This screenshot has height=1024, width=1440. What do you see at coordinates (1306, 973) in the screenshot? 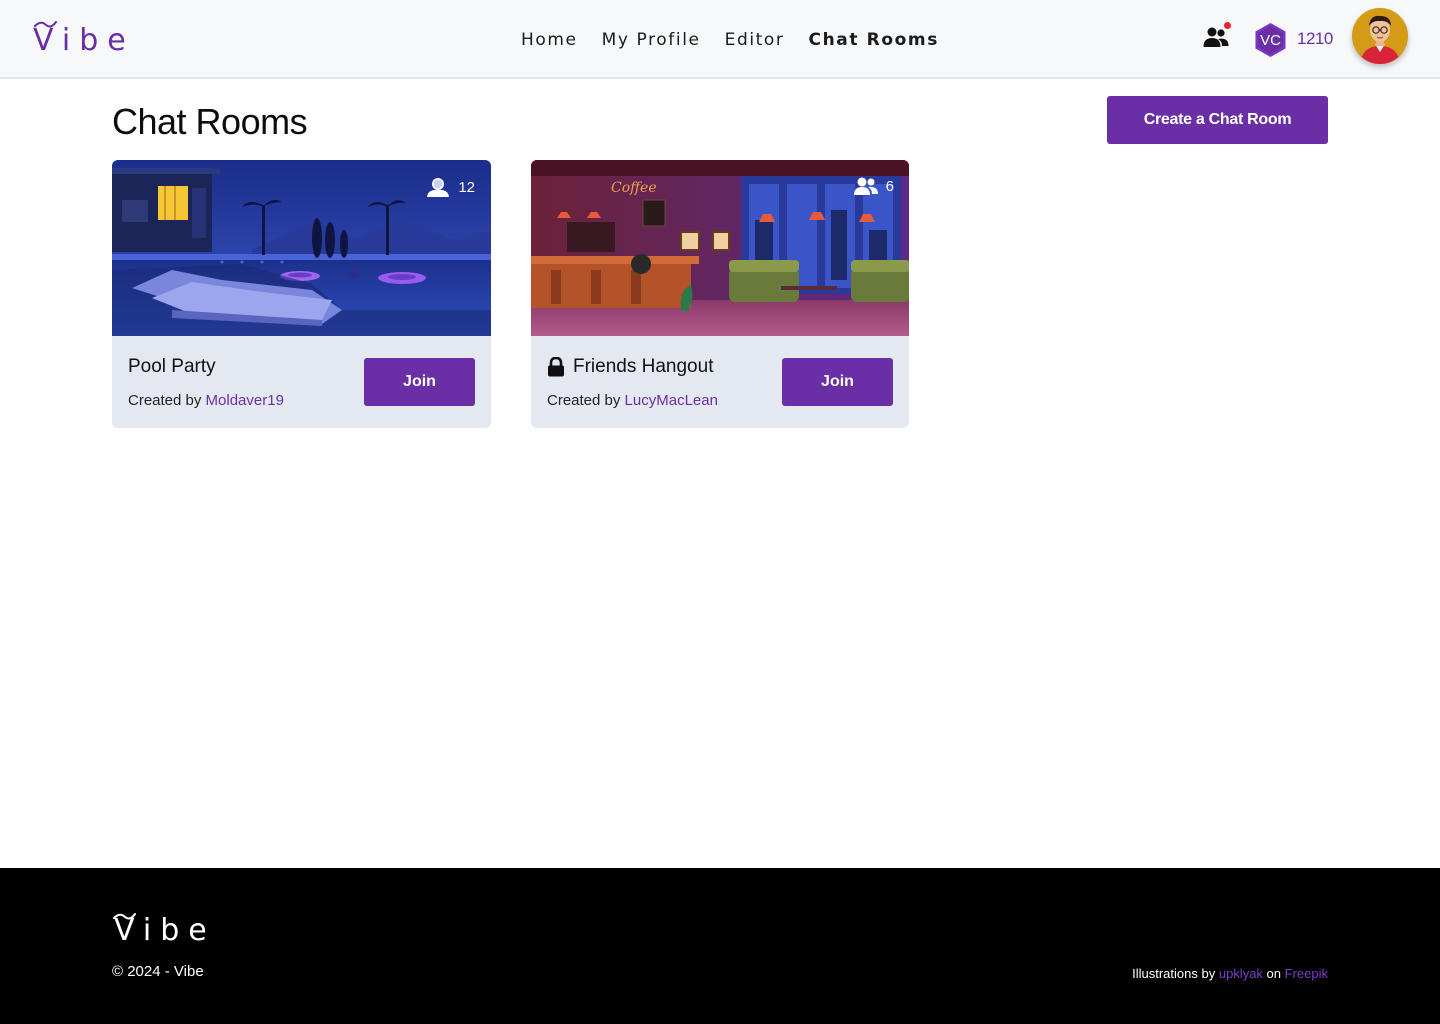
I see `credits-site-link: Freepik` at bounding box center [1306, 973].